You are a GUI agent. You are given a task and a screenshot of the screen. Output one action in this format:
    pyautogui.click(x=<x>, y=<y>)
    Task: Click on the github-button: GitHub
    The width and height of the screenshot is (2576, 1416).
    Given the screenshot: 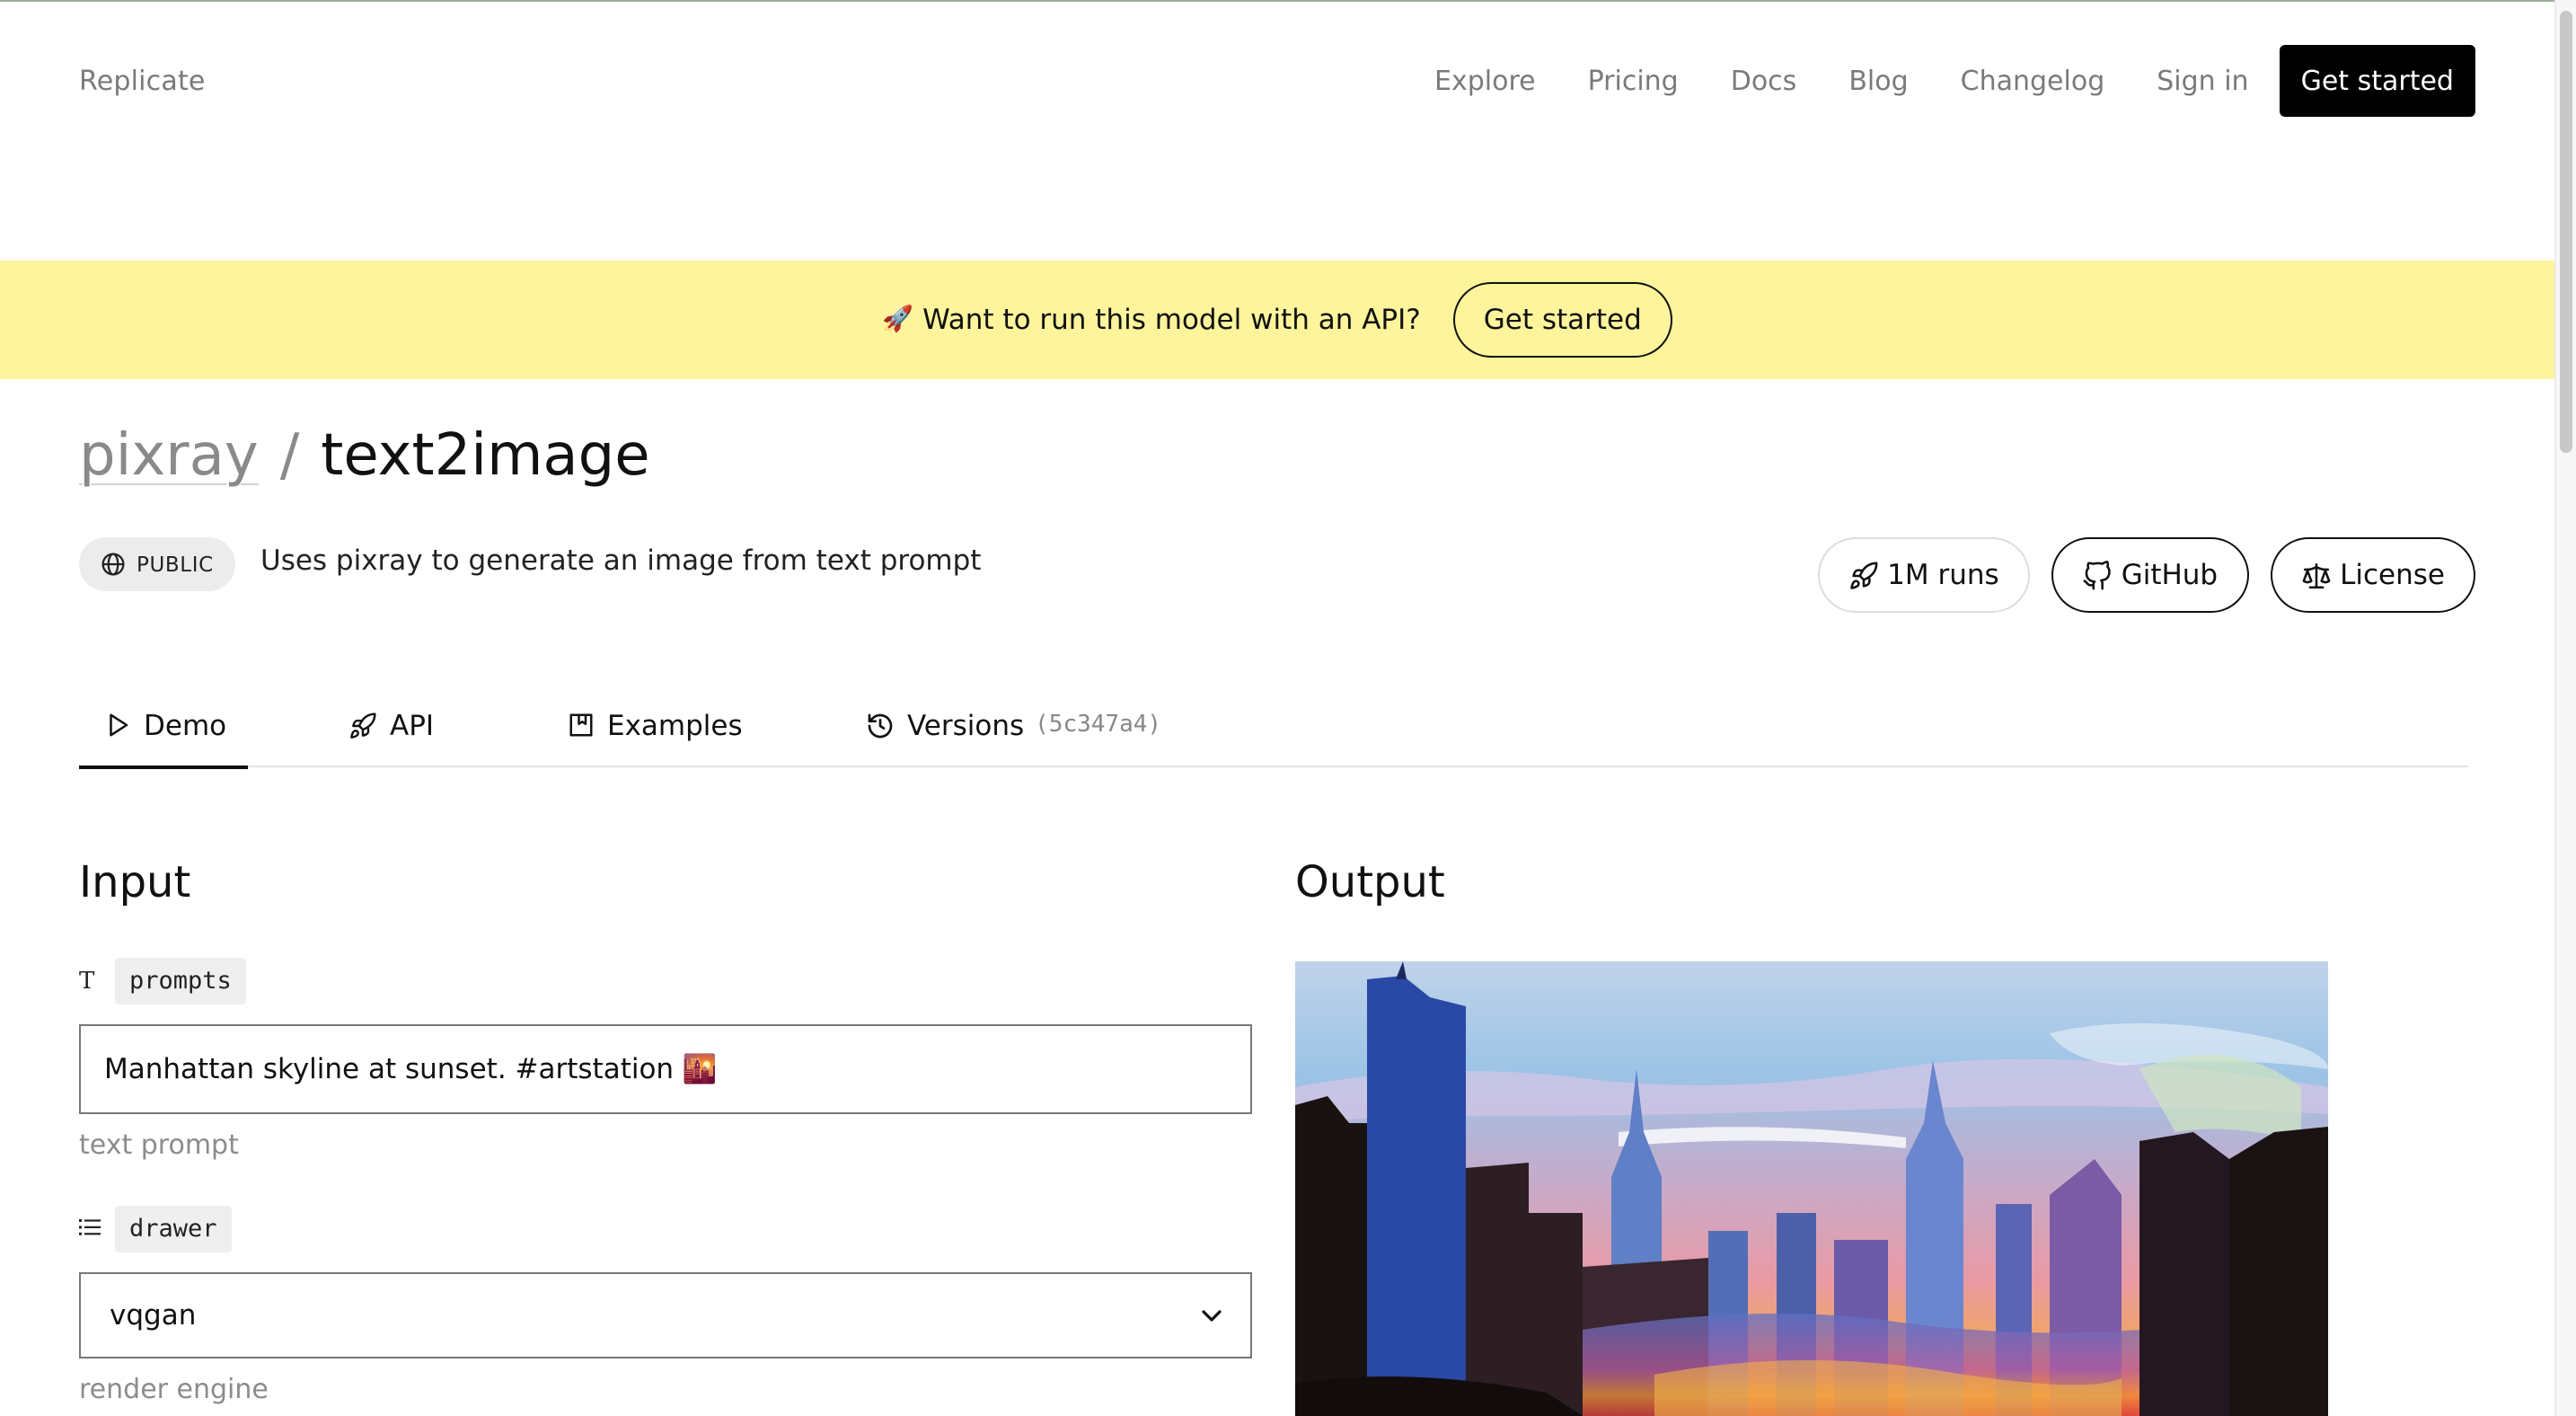 What is the action you would take?
    pyautogui.click(x=2150, y=575)
    